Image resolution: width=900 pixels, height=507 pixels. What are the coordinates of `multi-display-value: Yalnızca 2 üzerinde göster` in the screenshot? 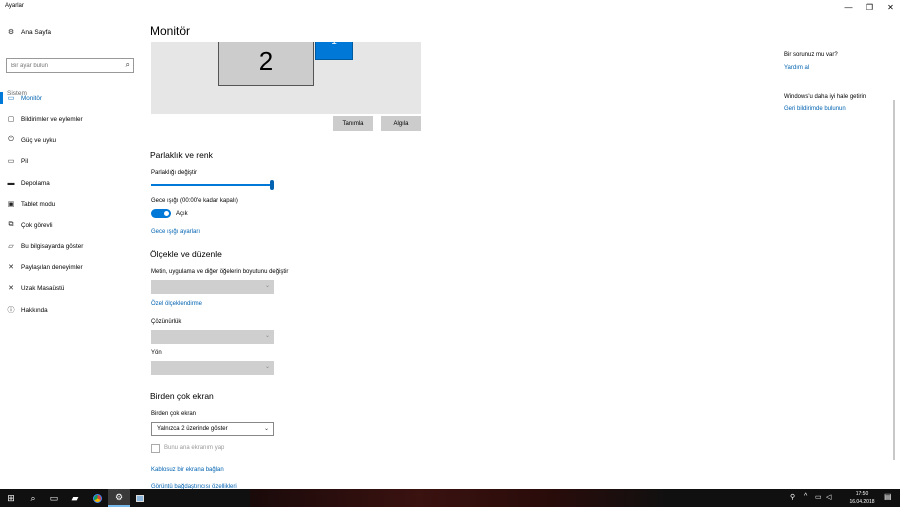 It's located at (192, 429).